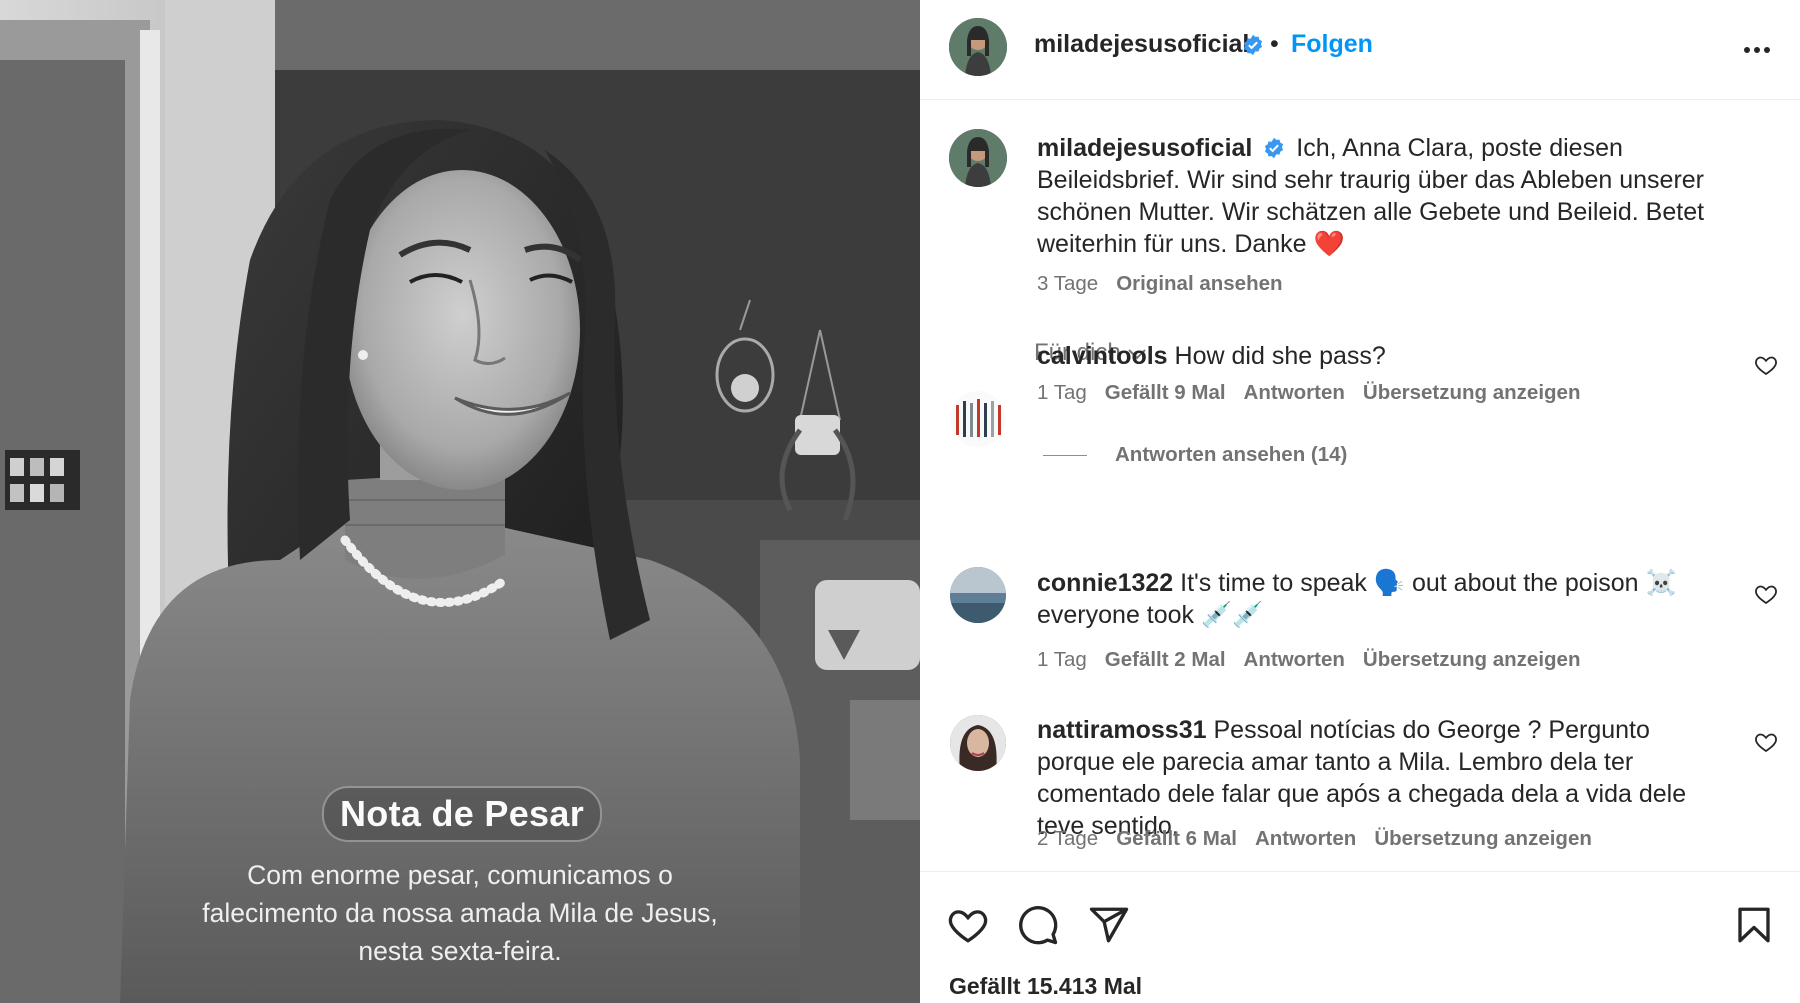  What do you see at coordinates (1199, 283) in the screenshot?
I see `see-original-link: Original ansehen` at bounding box center [1199, 283].